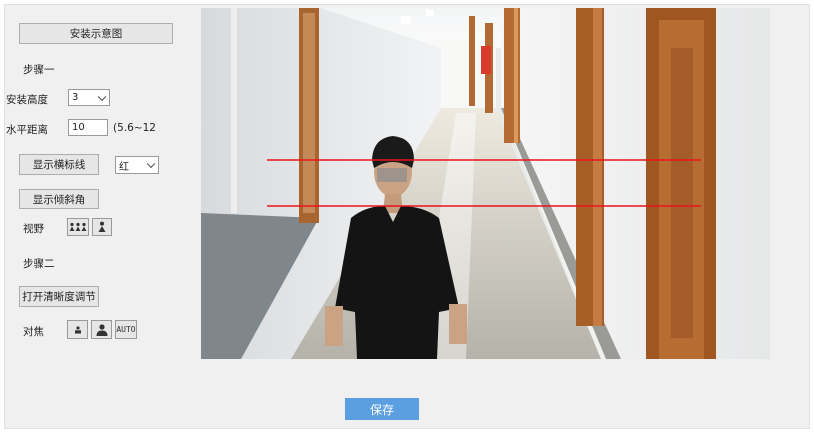  What do you see at coordinates (124, 167) in the screenshot?
I see `ruler-color-value: 红` at bounding box center [124, 167].